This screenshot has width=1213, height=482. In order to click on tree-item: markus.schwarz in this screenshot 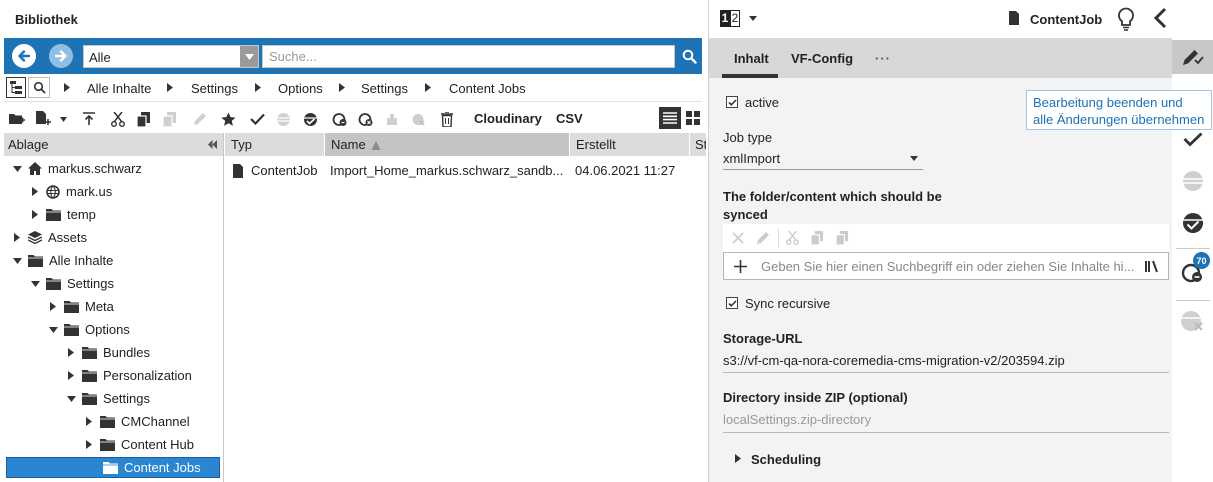, I will do `click(113, 168)`.